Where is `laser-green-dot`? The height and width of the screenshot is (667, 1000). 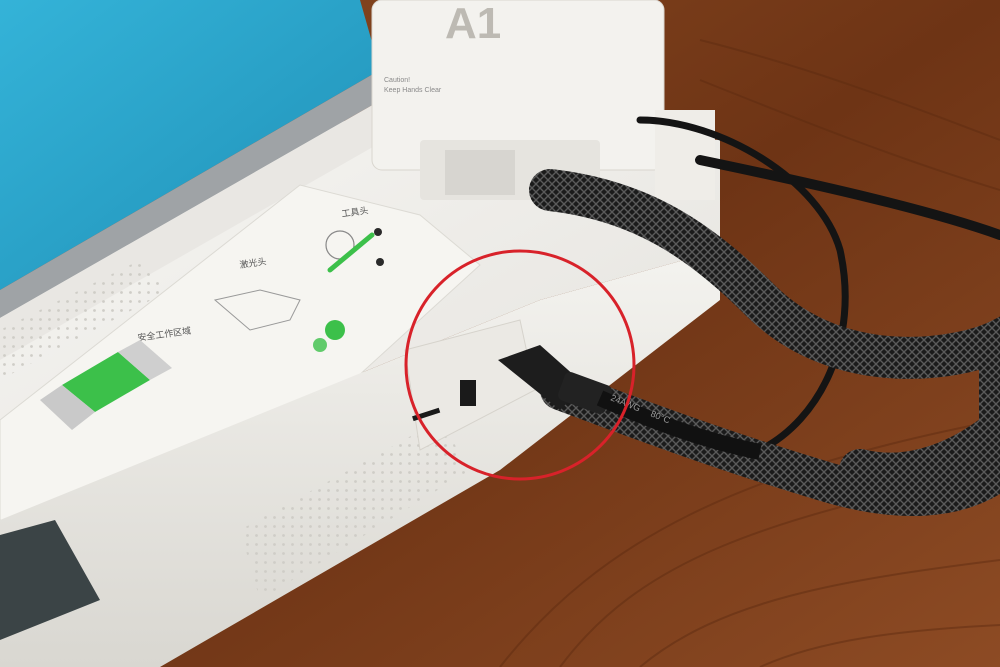 laser-green-dot is located at coordinates (335, 330).